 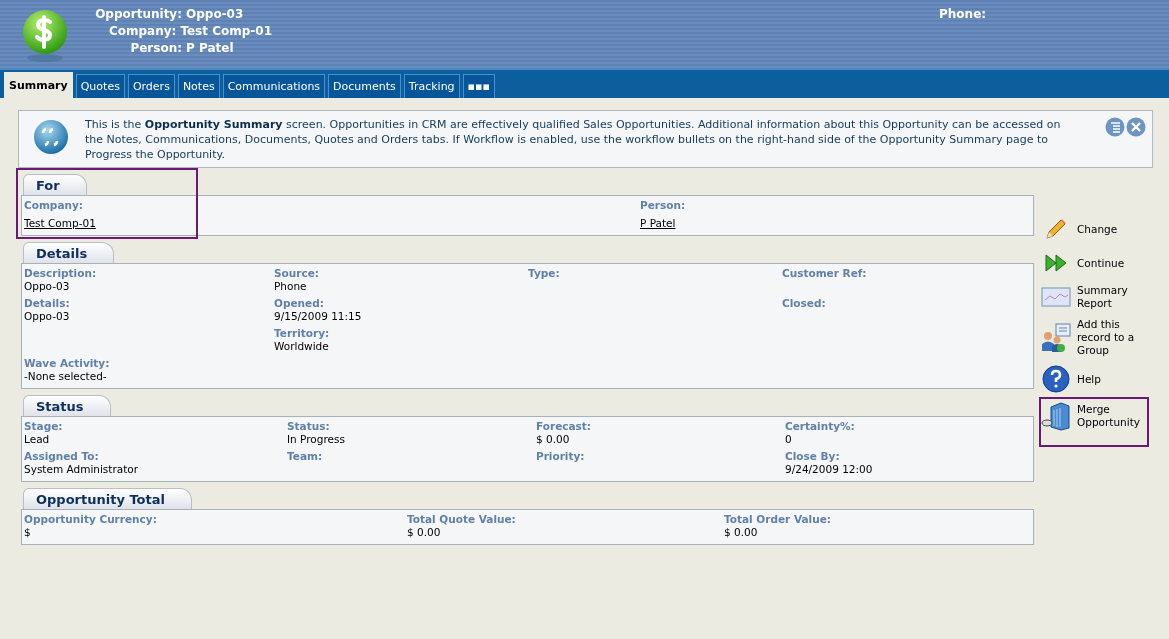 What do you see at coordinates (107, 498) in the screenshot?
I see `section-title: Opportunity Total` at bounding box center [107, 498].